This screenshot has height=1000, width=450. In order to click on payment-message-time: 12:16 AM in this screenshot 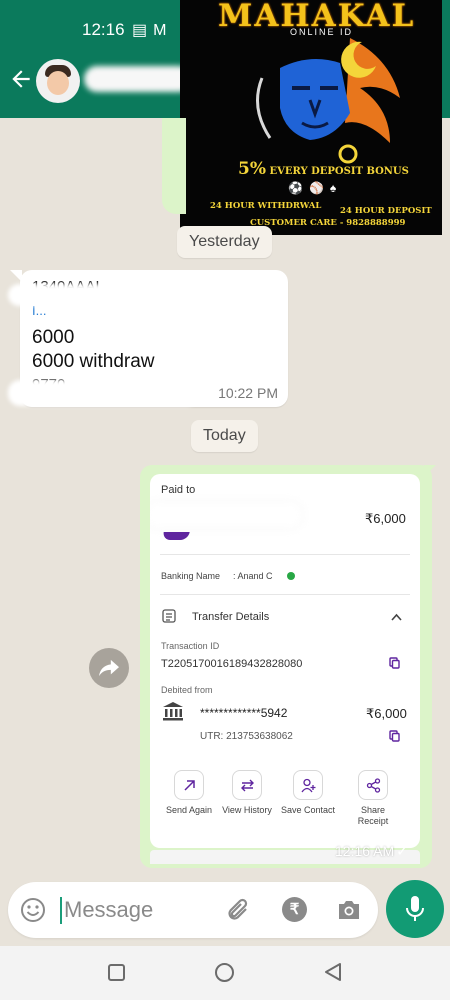, I will do `click(365, 851)`.